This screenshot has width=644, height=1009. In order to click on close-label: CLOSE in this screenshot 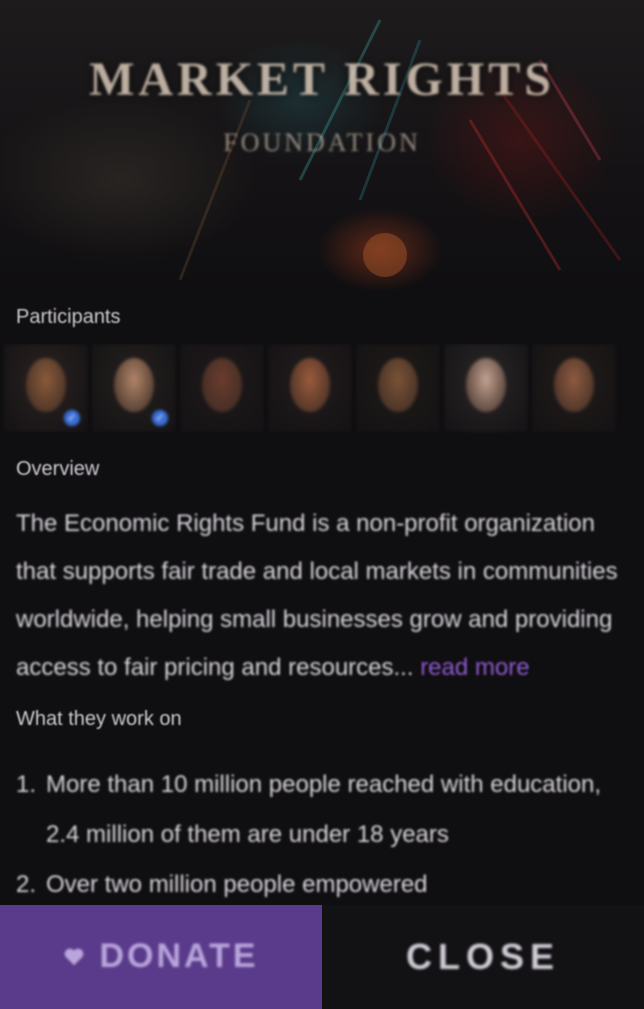, I will do `click(482, 956)`.